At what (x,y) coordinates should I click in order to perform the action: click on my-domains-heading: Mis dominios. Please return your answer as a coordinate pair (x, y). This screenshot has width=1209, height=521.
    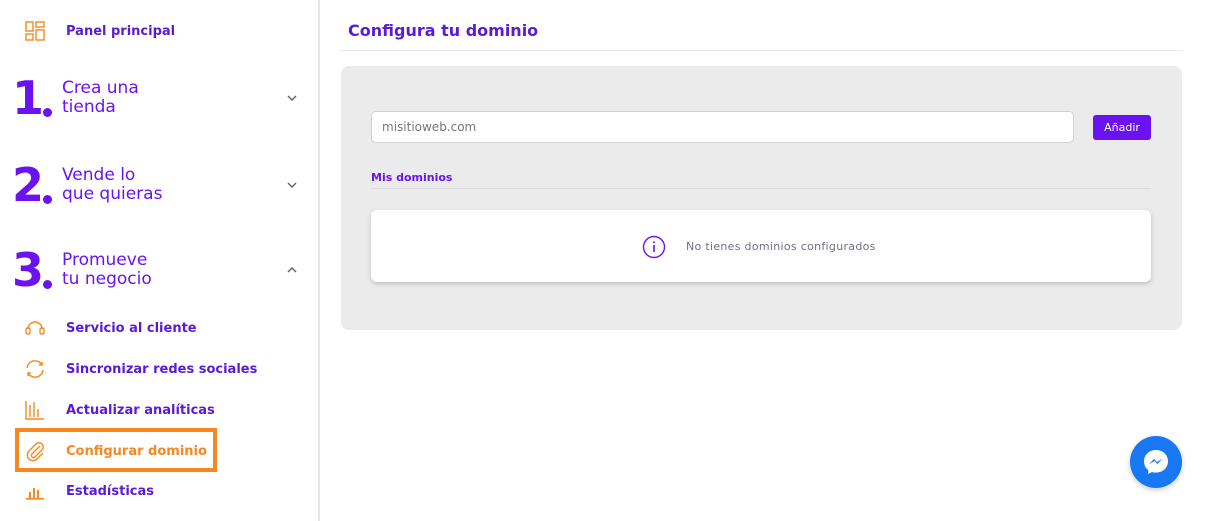
    Looking at the image, I should click on (412, 177).